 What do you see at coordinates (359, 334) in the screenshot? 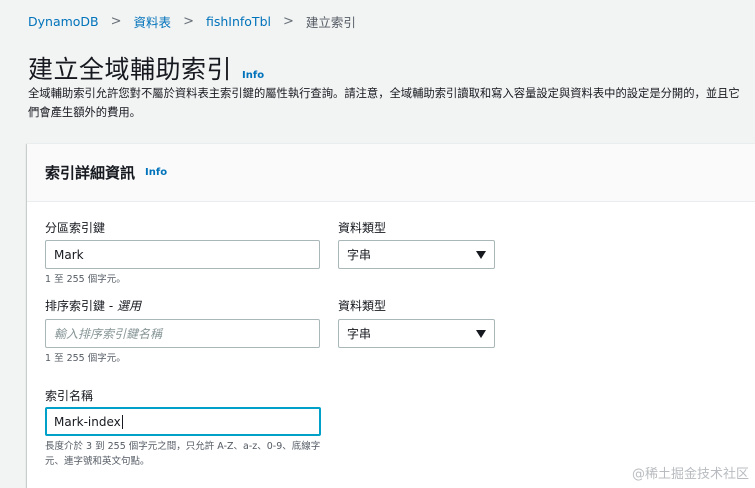
I see `sort-key-type-value: 字串` at bounding box center [359, 334].